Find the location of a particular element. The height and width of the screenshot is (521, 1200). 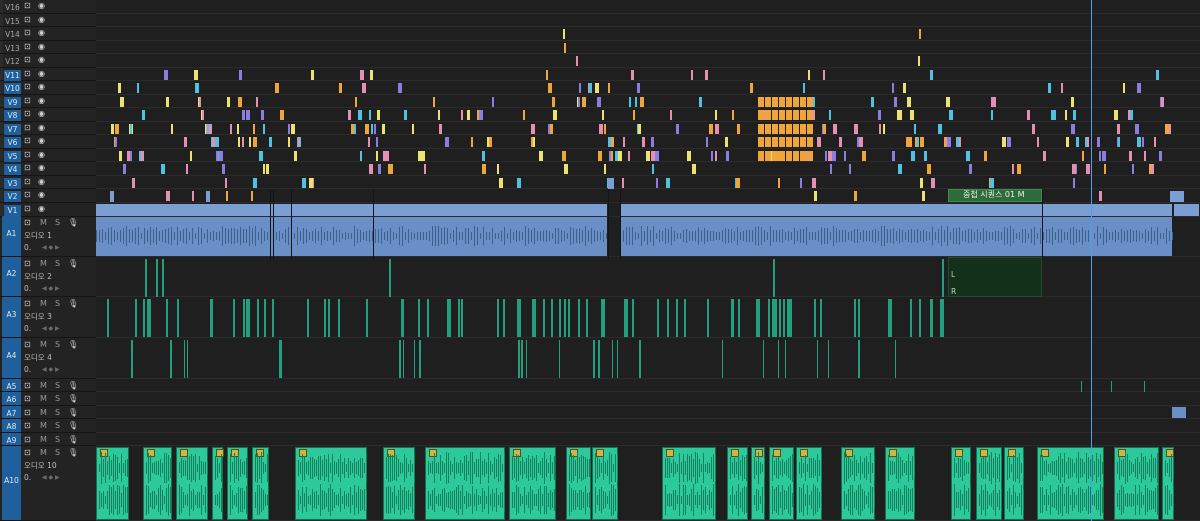

track-target-v10: V10 is located at coordinates (12, 88).